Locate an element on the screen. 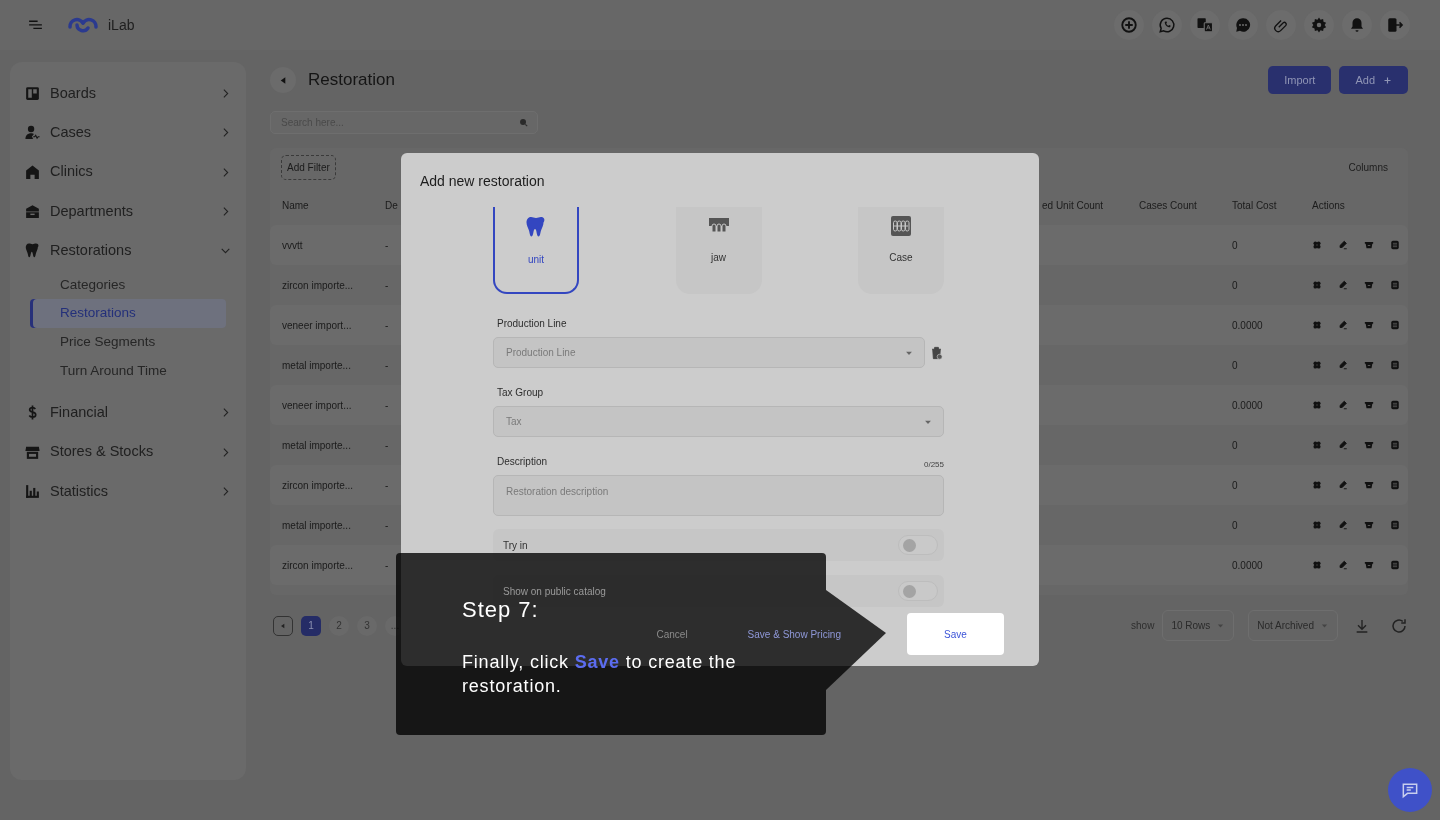  type-option: jaw is located at coordinates (718, 250).